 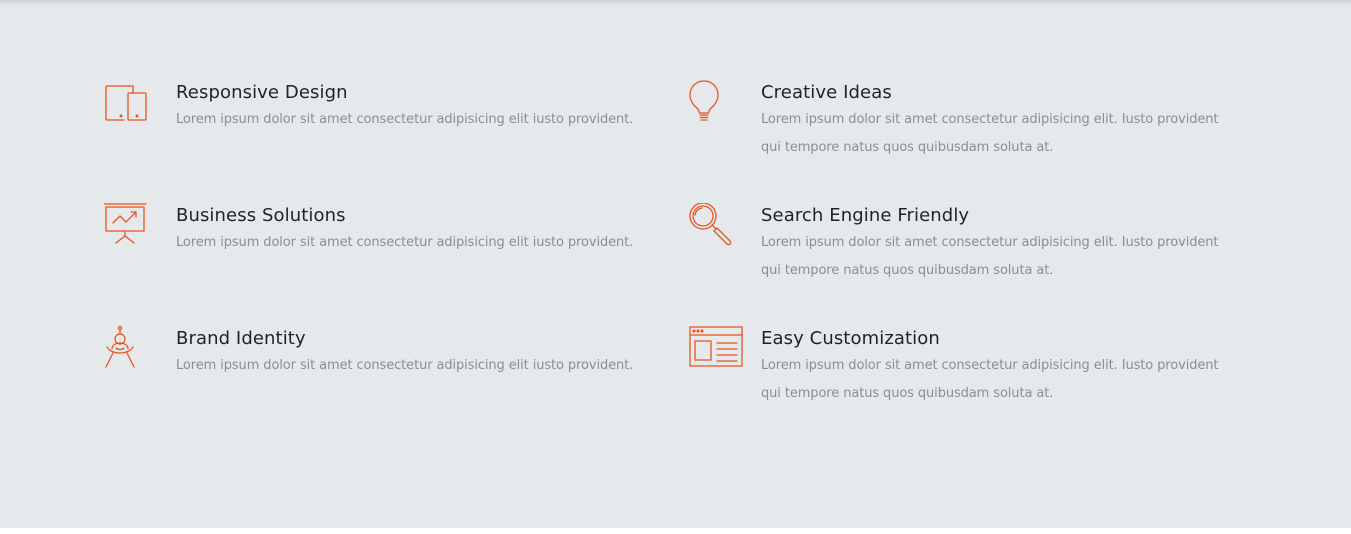 What do you see at coordinates (241, 338) in the screenshot?
I see `feature-title: Brand Identity` at bounding box center [241, 338].